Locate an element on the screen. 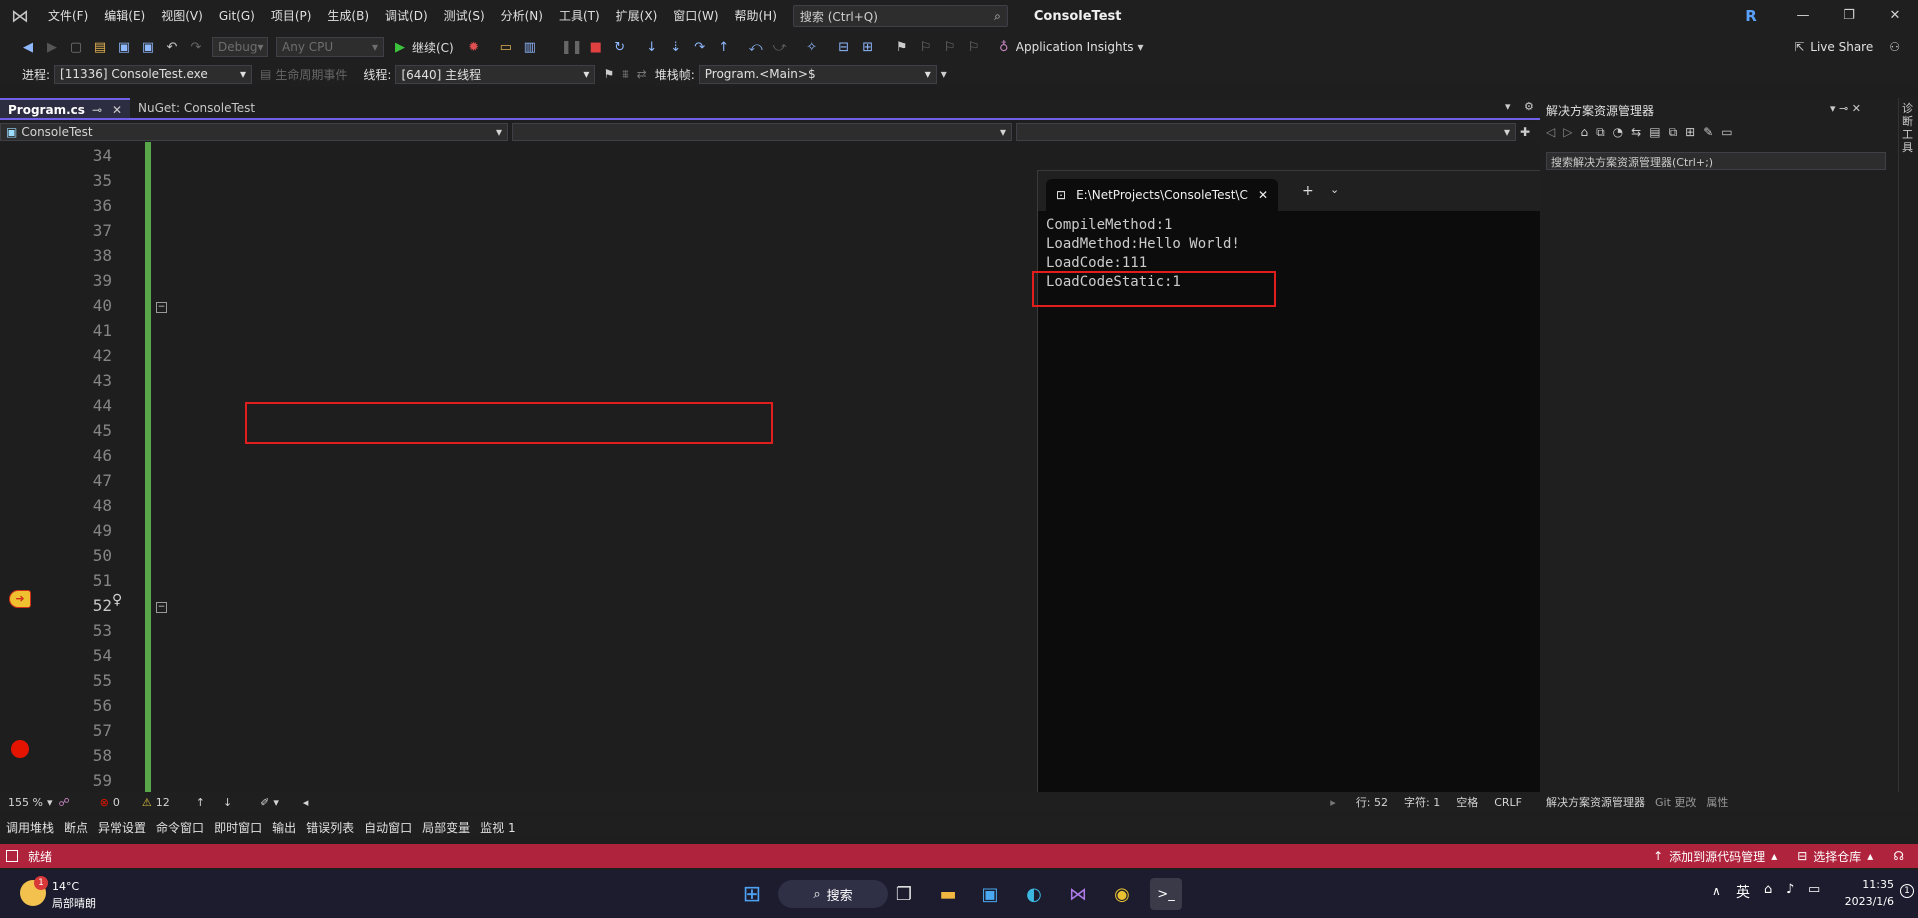 The width and height of the screenshot is (1918, 918). bookmark-prev-icon: ⚐ is located at coordinates (926, 47).